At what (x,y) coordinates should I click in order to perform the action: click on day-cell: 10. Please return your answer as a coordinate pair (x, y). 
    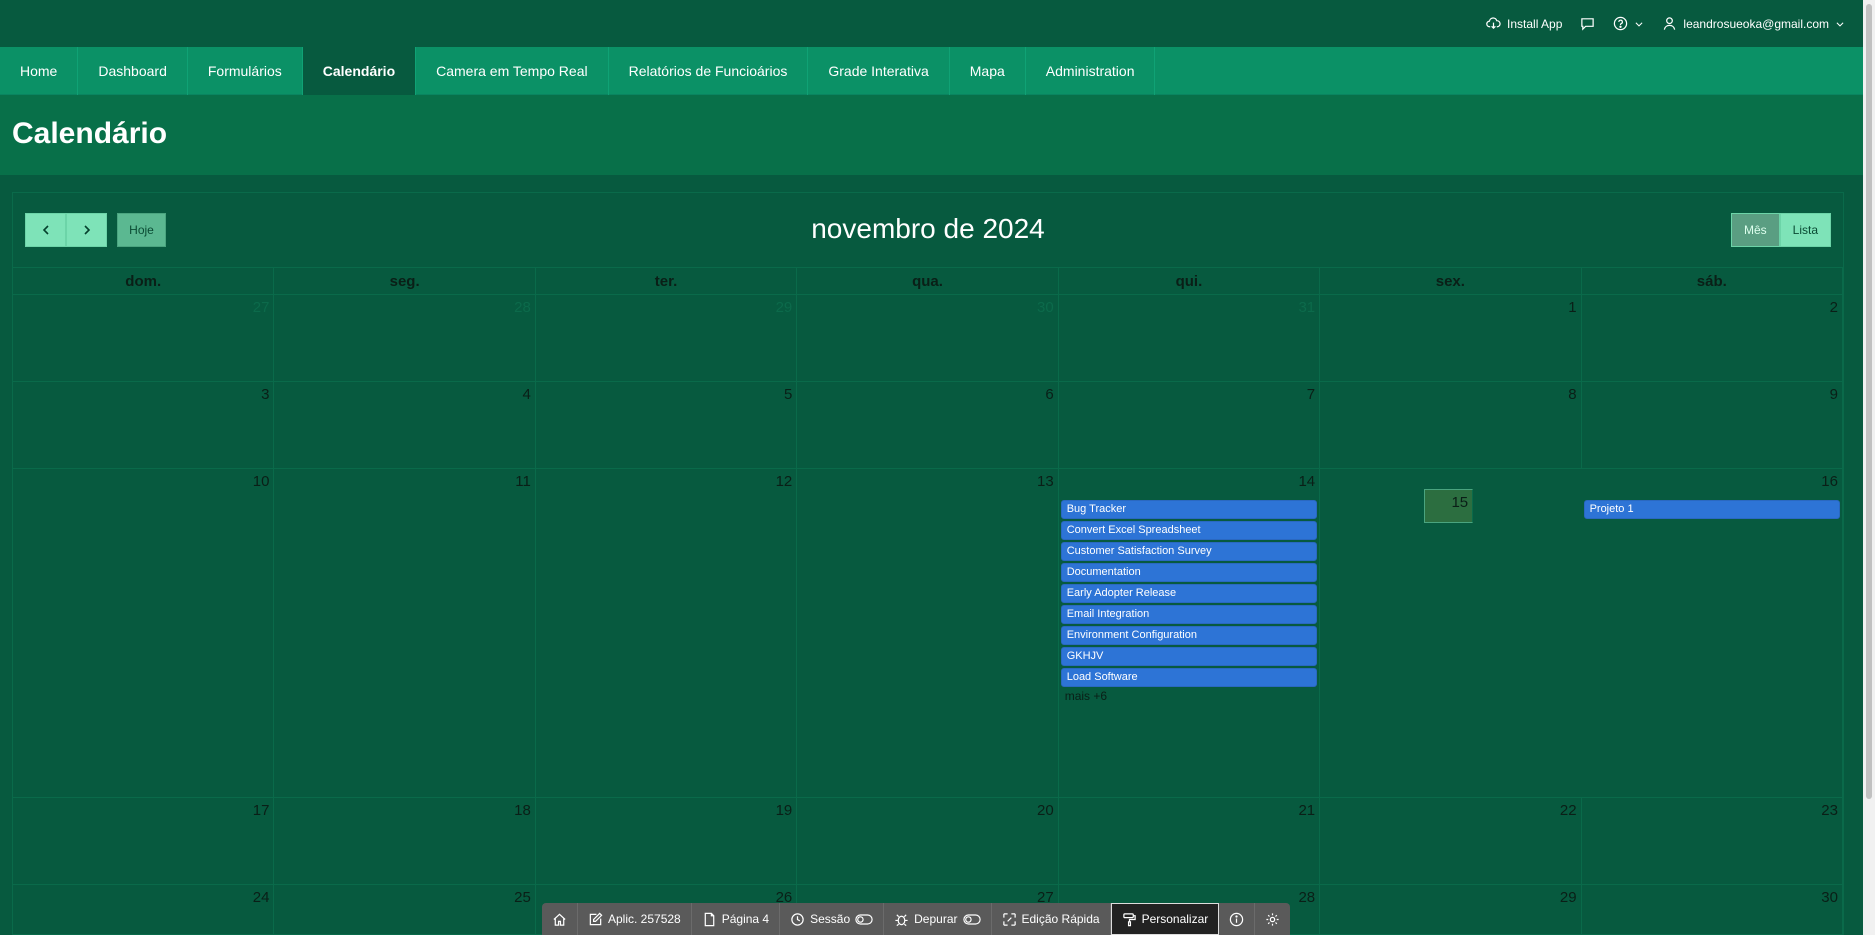
    Looking at the image, I should click on (144, 633).